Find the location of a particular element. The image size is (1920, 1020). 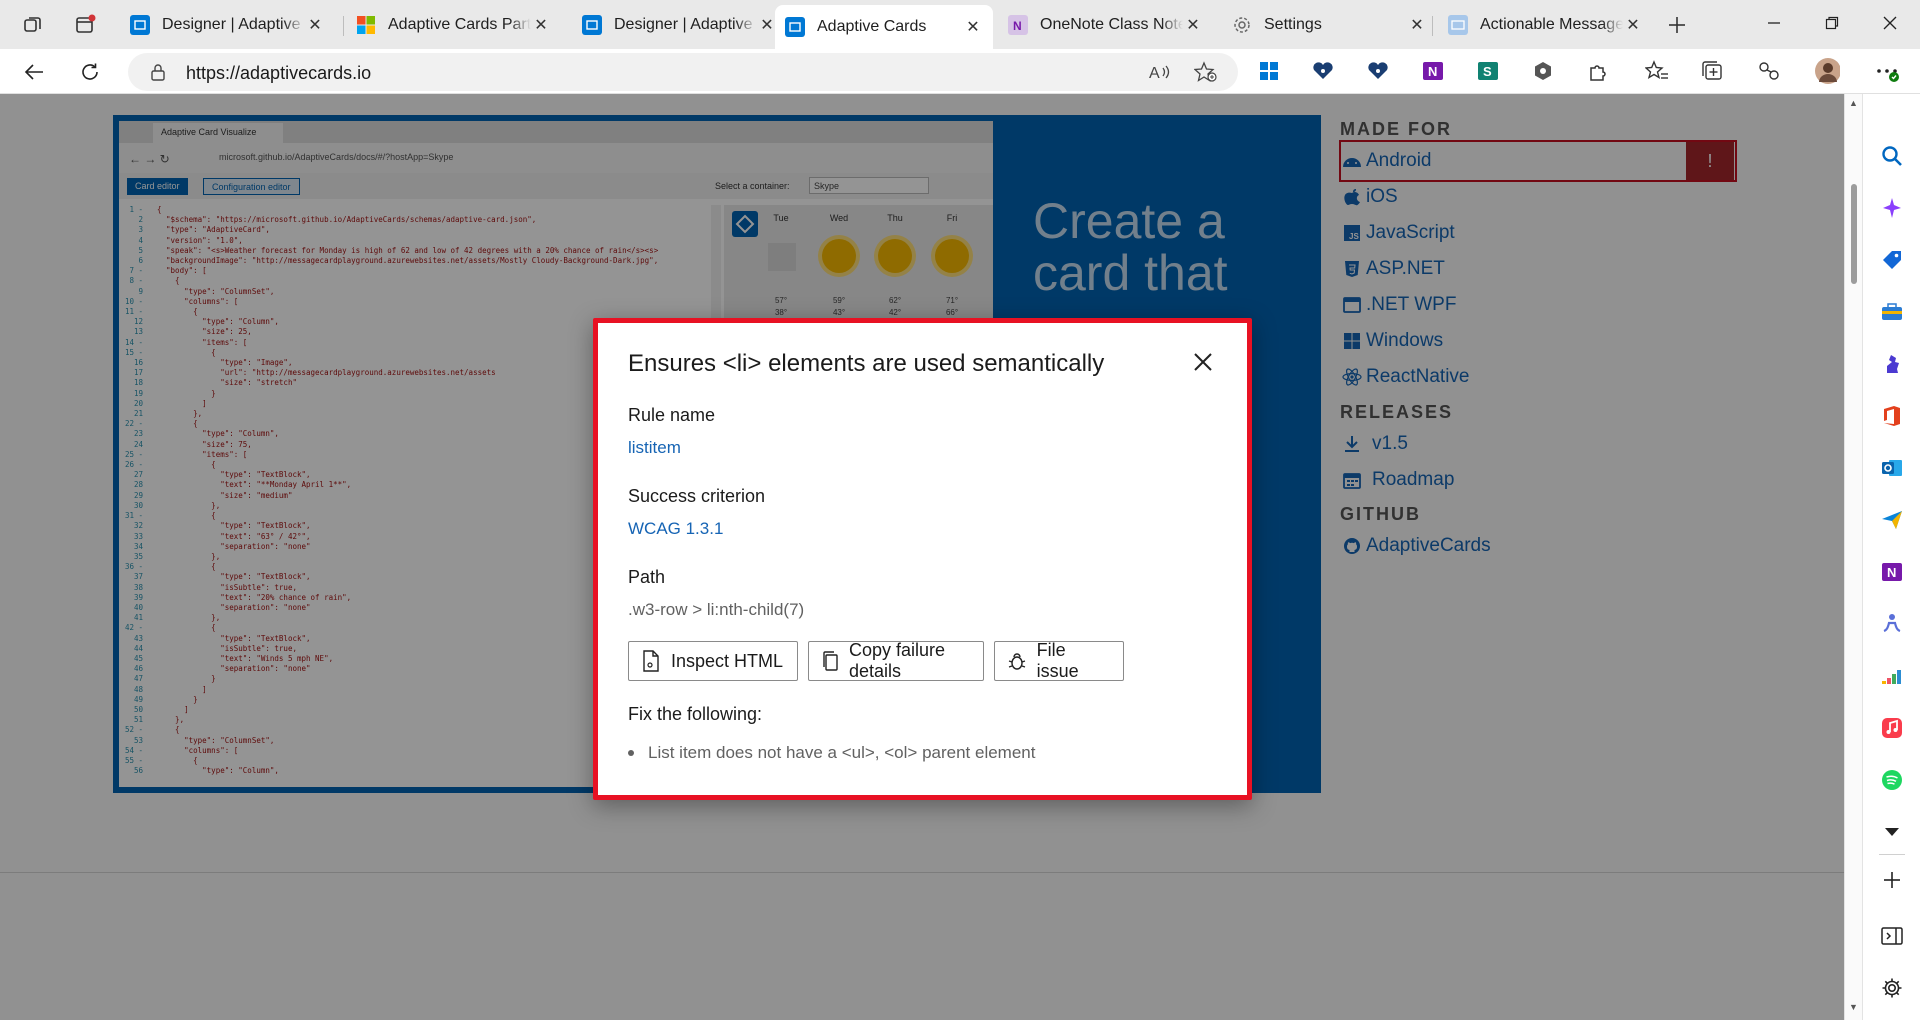

copilot-icon is located at coordinates (1892, 208).